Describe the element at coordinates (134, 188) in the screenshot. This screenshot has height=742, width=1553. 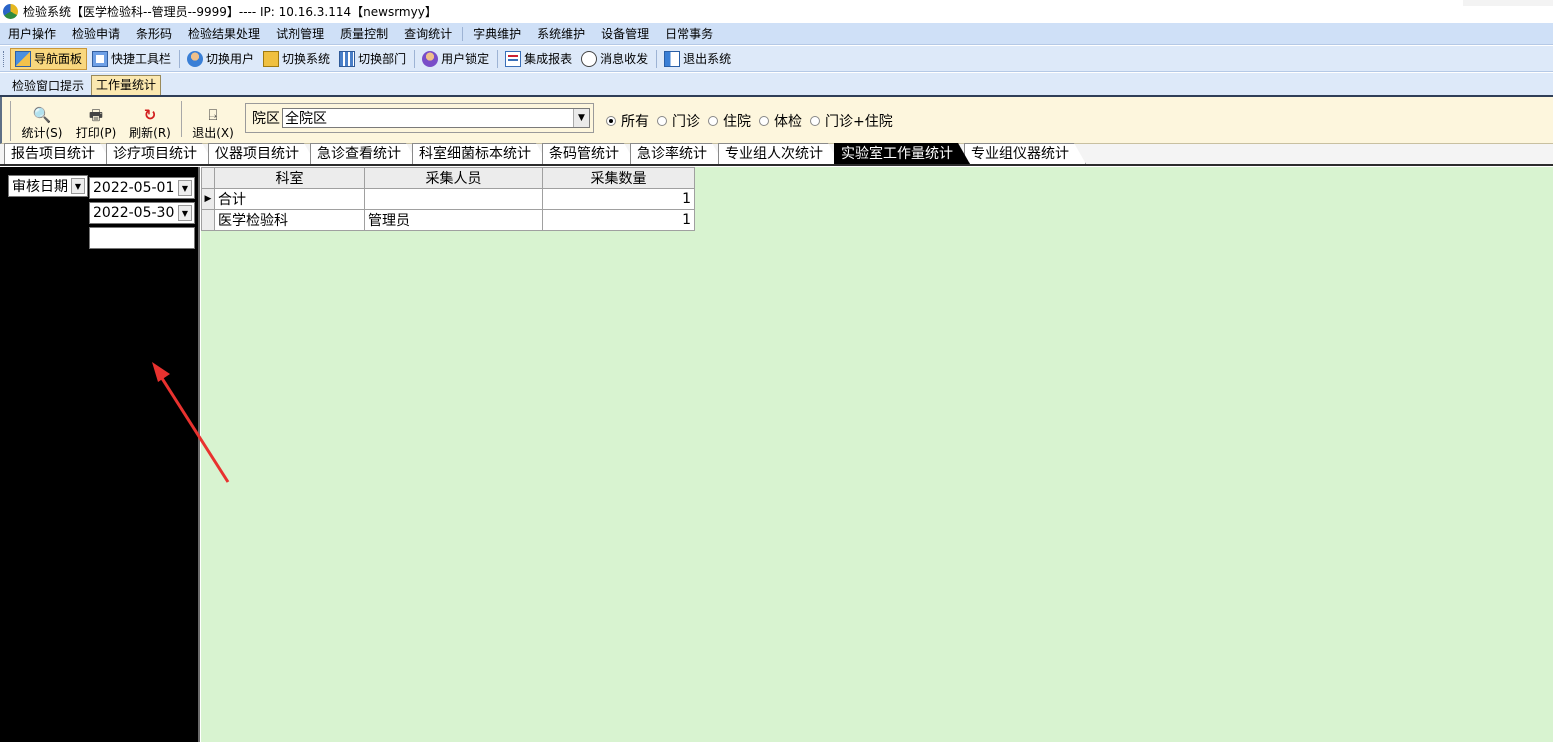
I see `date-from-value: 2022-05-01` at that location.